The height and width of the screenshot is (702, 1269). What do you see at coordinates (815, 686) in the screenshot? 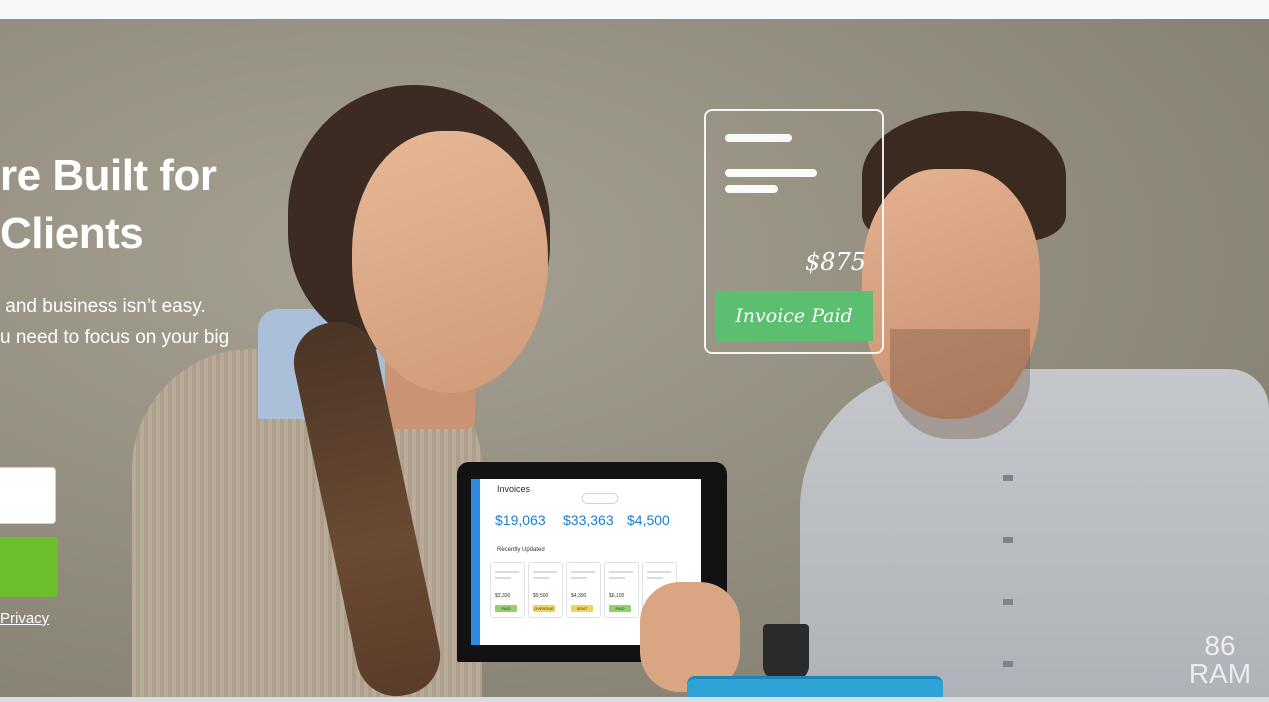
I see `tablet` at bounding box center [815, 686].